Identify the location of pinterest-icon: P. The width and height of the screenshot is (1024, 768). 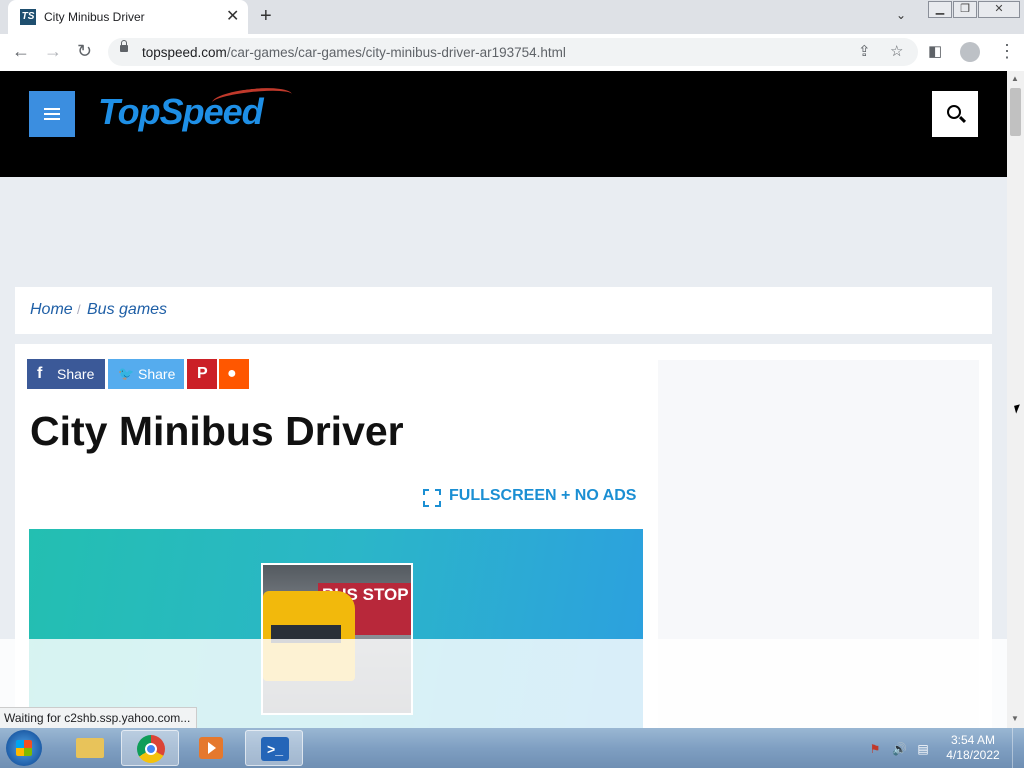
(202, 373).